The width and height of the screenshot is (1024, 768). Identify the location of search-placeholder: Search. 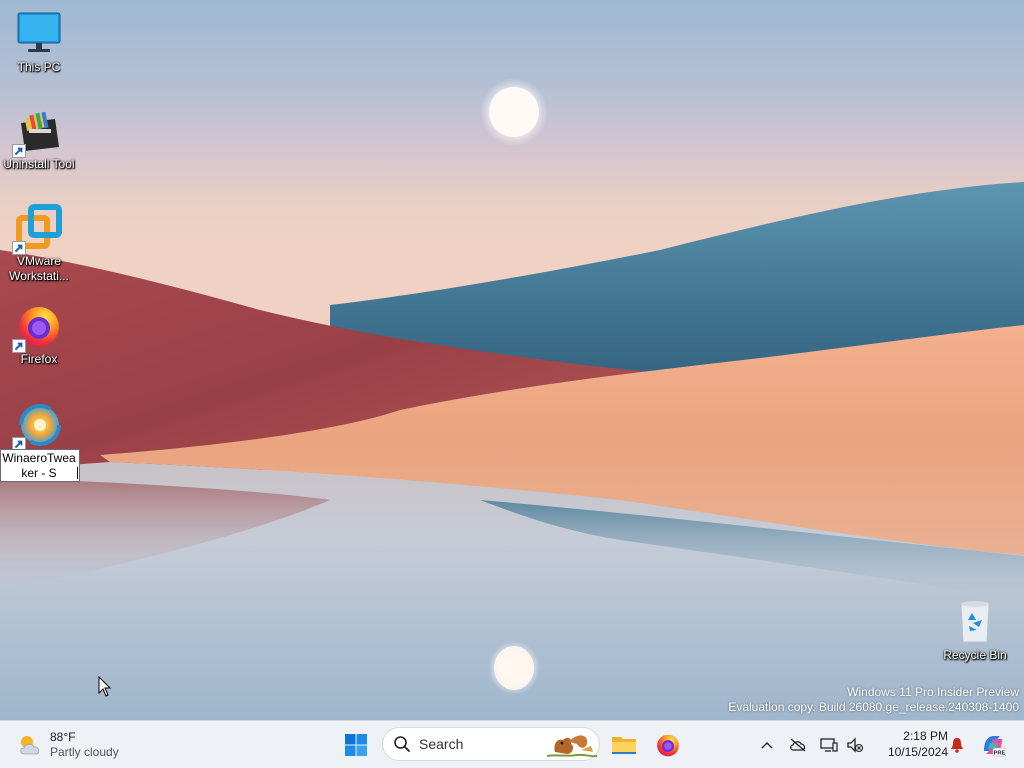
(441, 744).